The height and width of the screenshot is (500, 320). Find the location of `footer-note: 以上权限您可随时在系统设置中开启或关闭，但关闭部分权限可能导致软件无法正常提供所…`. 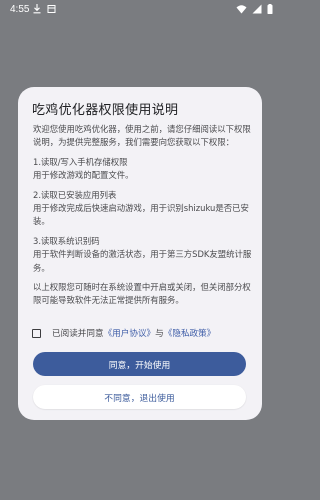

footer-note: 以上权限您可随时在系统设置中开启或关闭，但关闭部分权限可能导致软件无法正常提供所… is located at coordinates (142, 294).